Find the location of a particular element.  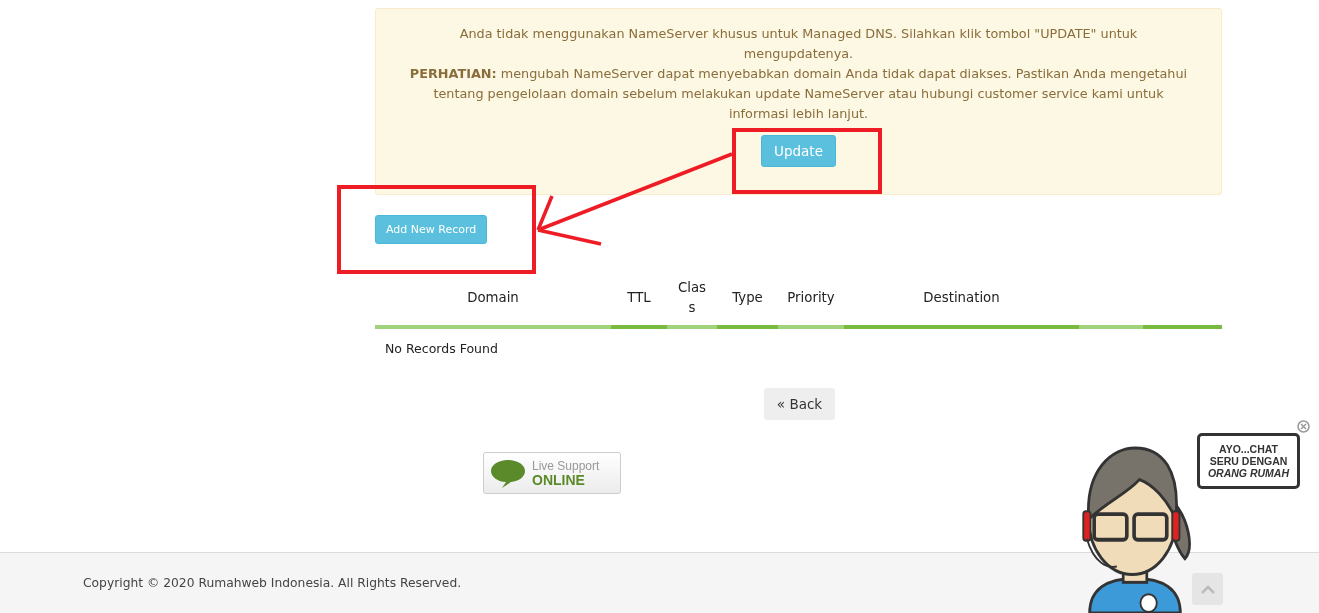

close-icon is located at coordinates (1303, 426).